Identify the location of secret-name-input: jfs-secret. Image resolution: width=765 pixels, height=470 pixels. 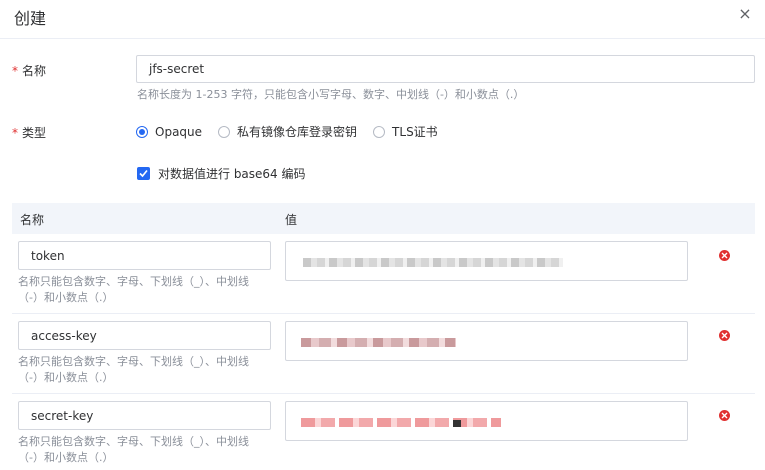
(445, 69).